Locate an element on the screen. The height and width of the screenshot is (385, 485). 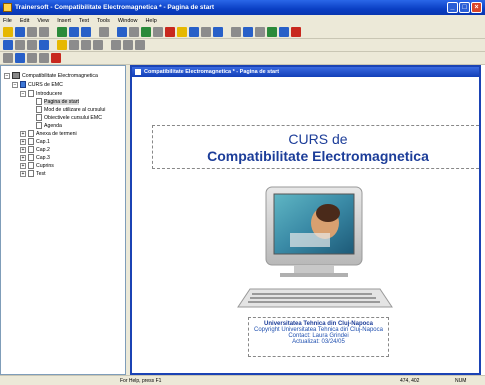
folder-icon is located at coordinates (8, 45).